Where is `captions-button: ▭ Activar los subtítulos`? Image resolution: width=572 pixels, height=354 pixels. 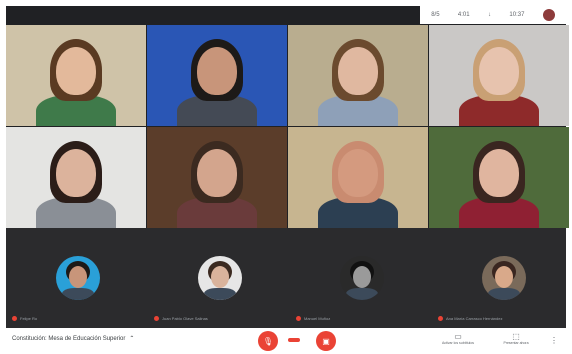
captions-button: ▭ Activar los subtítulos is located at coordinates (458, 338).